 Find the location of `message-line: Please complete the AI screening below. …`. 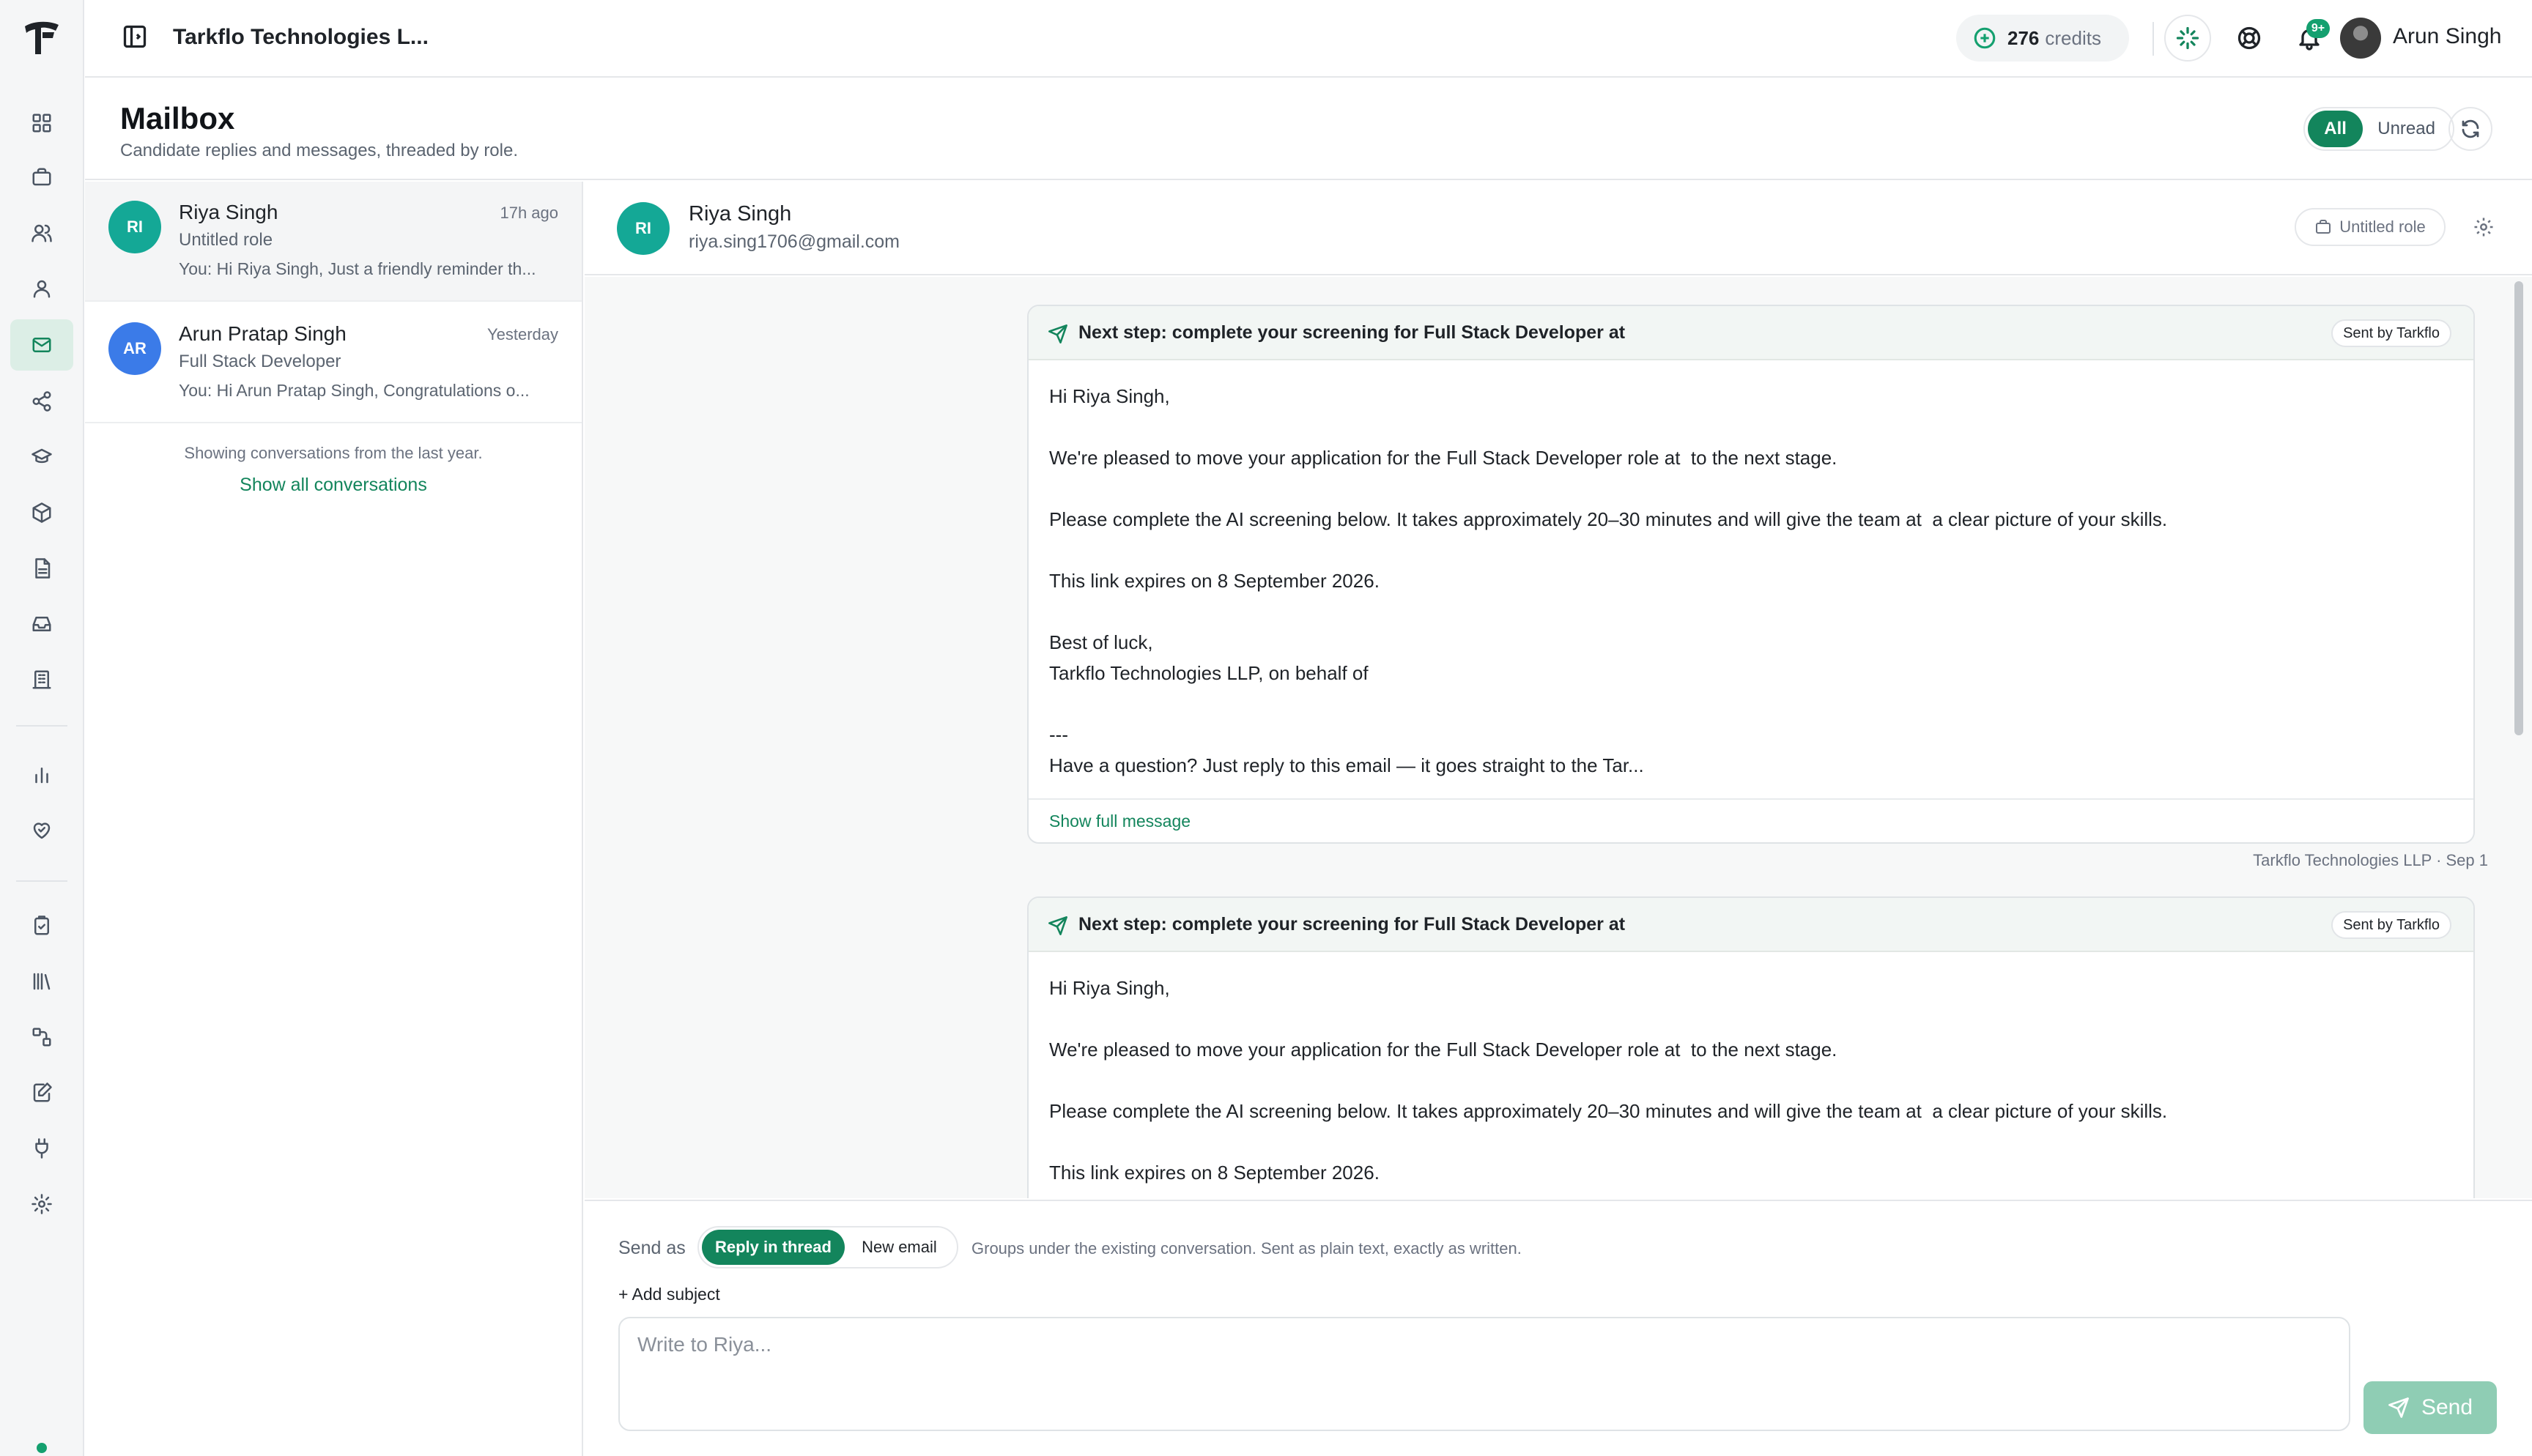

message-line: Please complete the AI screening below. … is located at coordinates (1608, 1111).